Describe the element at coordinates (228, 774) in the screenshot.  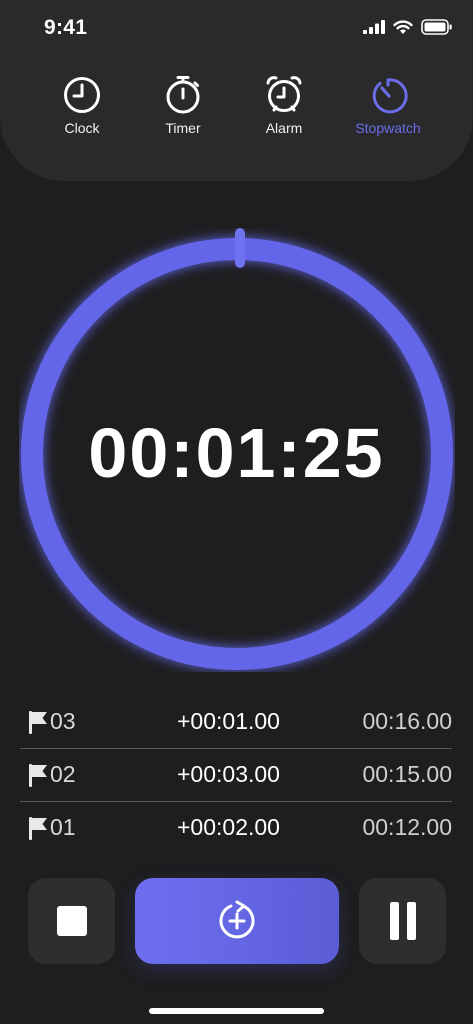
I see `lap-split: +00:03.00` at that location.